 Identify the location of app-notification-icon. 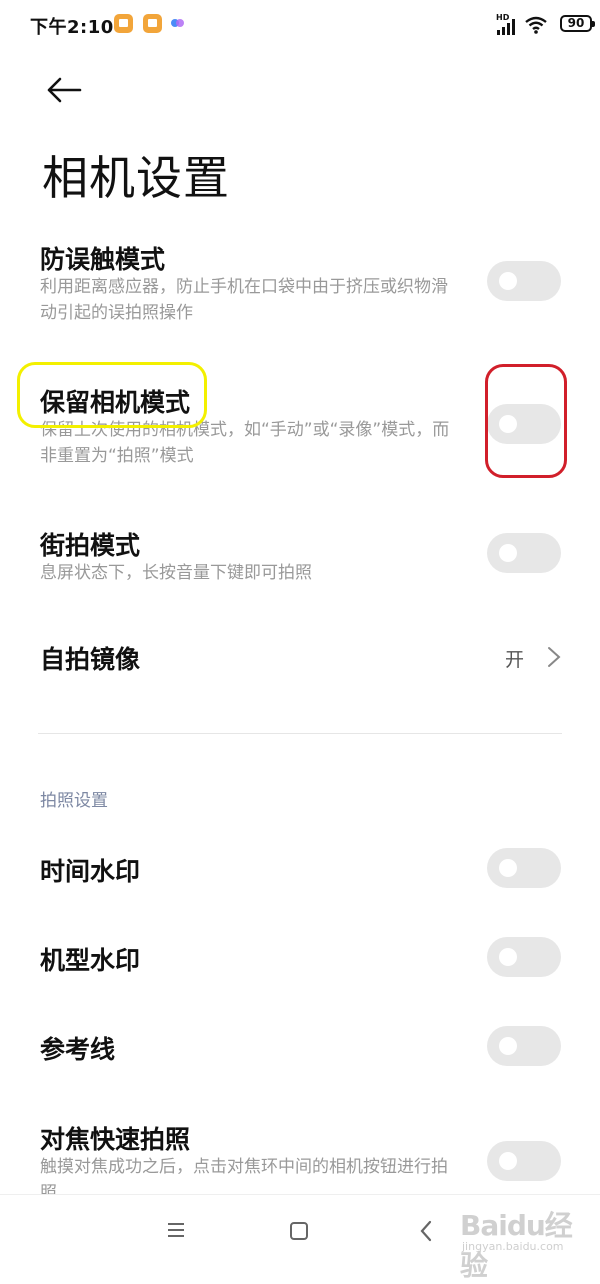
(180, 23).